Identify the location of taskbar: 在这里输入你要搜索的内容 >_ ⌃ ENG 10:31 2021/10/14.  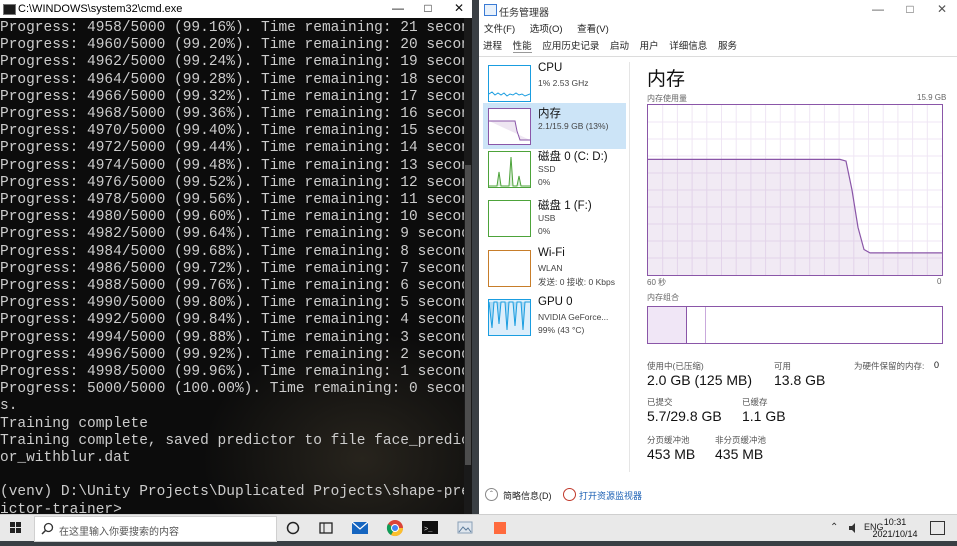
(478, 528).